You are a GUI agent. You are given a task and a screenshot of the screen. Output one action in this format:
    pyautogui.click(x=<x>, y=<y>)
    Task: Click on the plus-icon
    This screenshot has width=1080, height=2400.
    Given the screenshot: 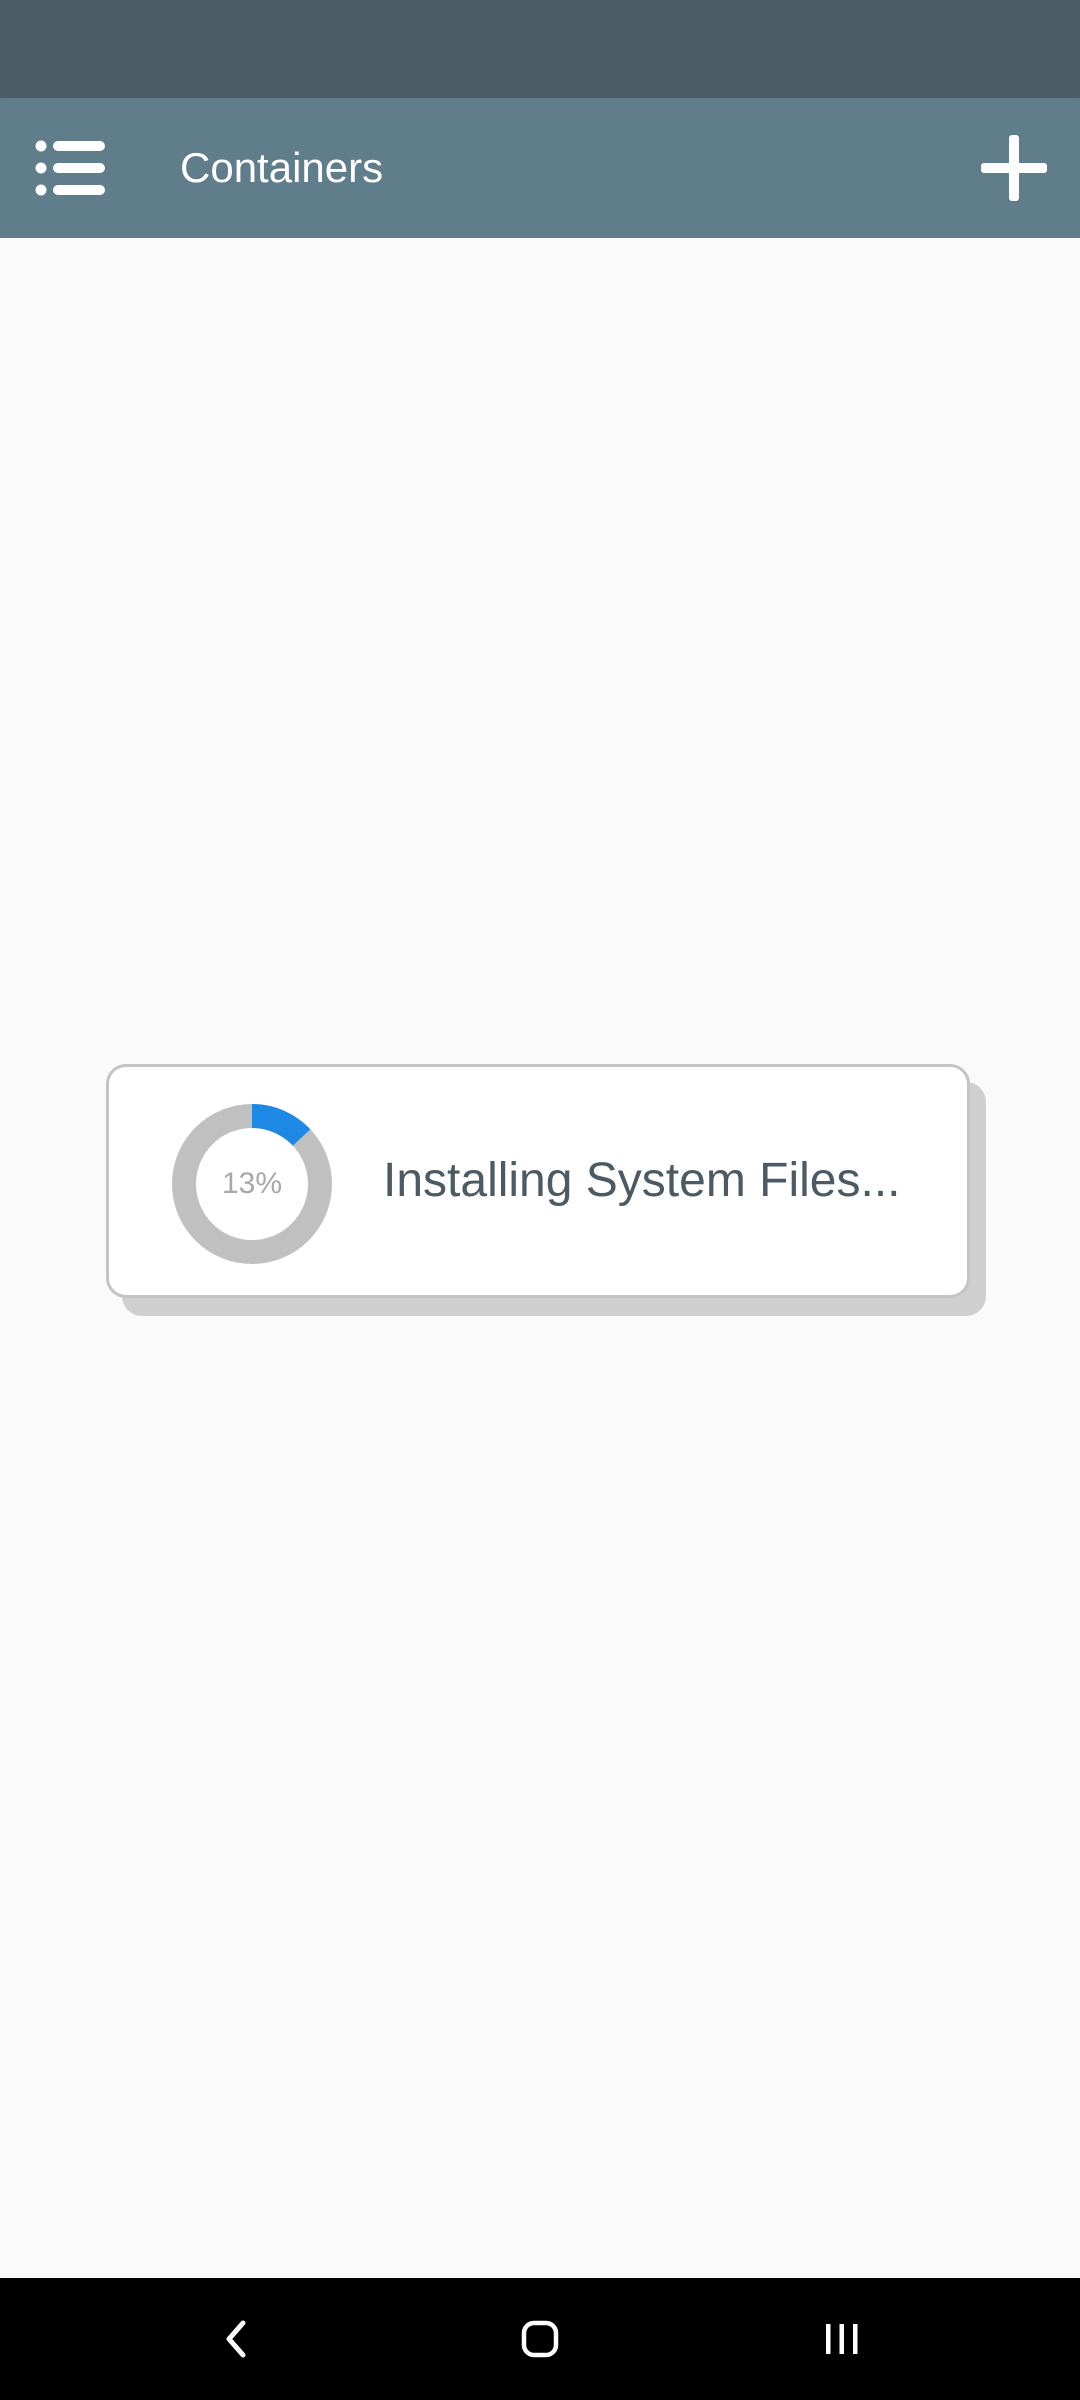 What is the action you would take?
    pyautogui.click(x=1014, y=168)
    